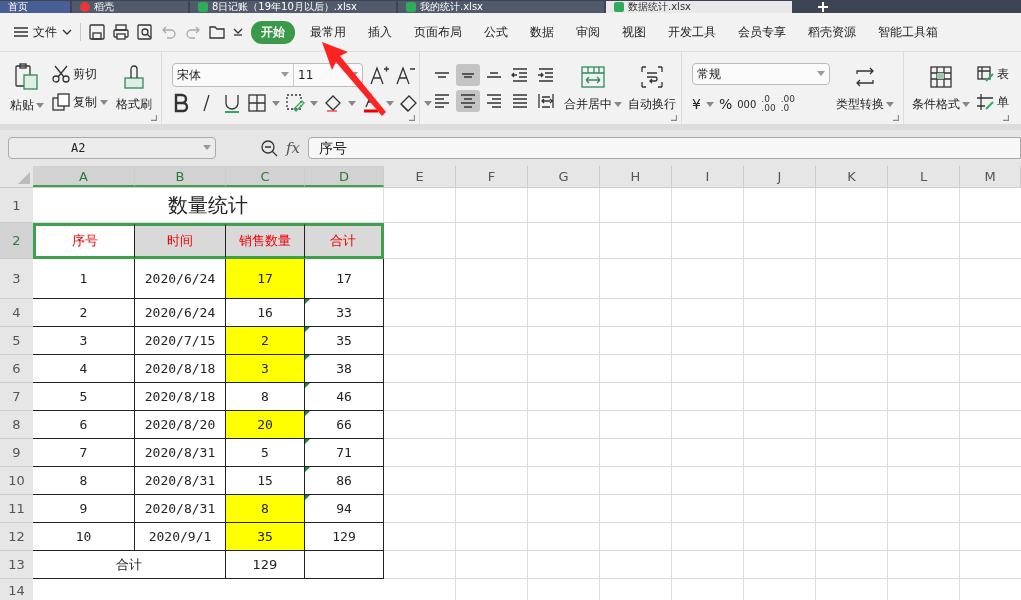 The height and width of the screenshot is (600, 1021). Describe the element at coordinates (924, 176) in the screenshot. I see `column-header: L` at that location.